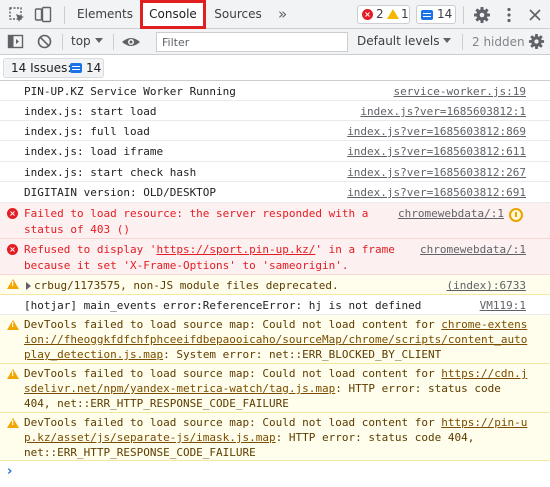 The width and height of the screenshot is (550, 487). I want to click on filter-input, so click(252, 42).